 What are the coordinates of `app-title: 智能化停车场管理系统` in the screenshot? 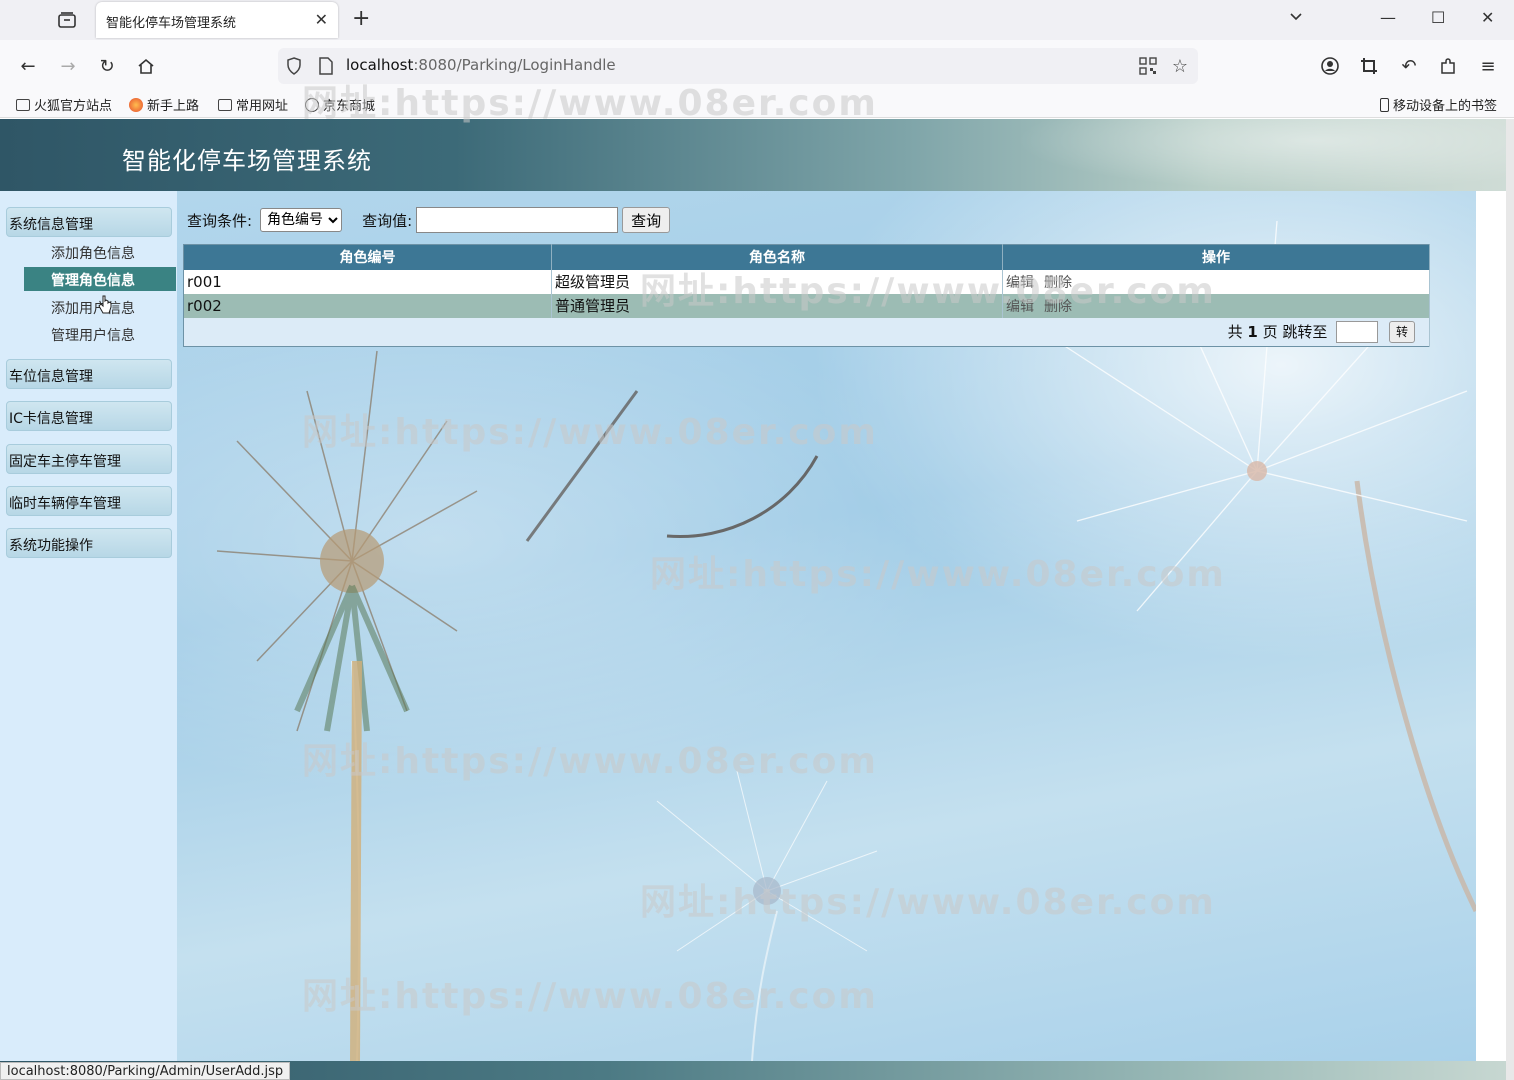 It's located at (247, 161).